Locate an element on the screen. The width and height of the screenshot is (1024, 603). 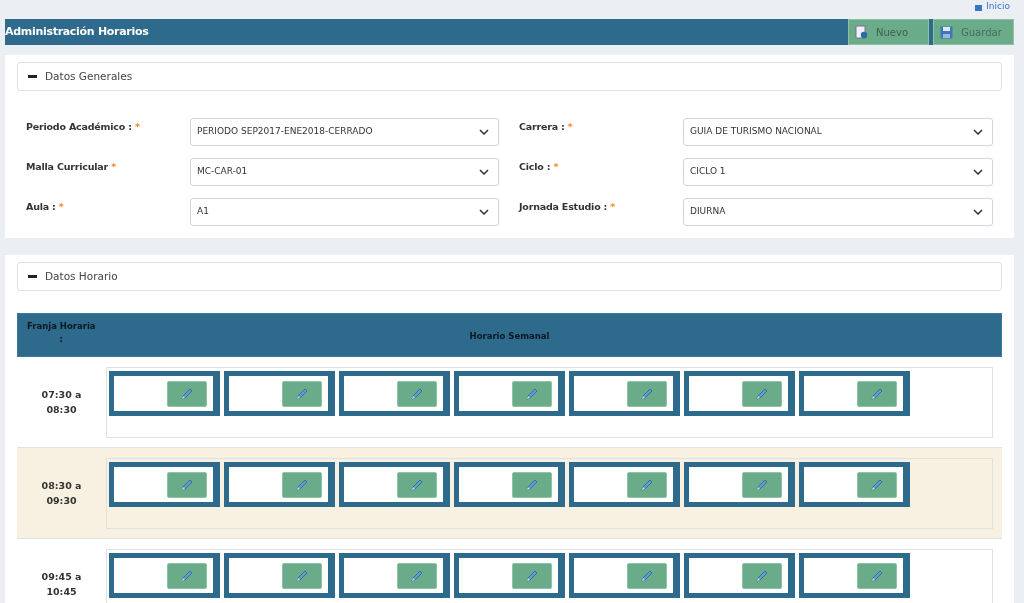
field-label: Periodo Académico : is located at coordinates (79, 126).